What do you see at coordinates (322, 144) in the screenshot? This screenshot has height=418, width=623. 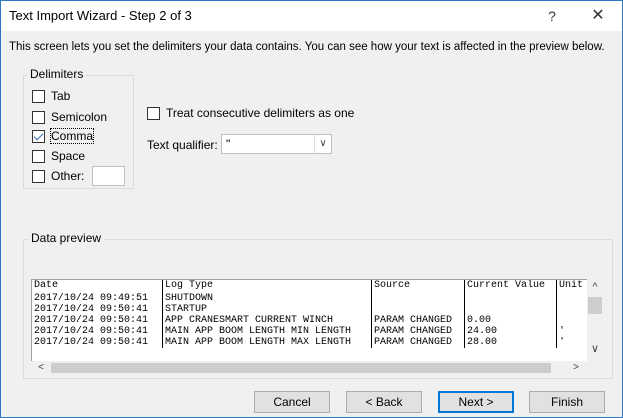 I see `chevron-down-icon: ∨` at bounding box center [322, 144].